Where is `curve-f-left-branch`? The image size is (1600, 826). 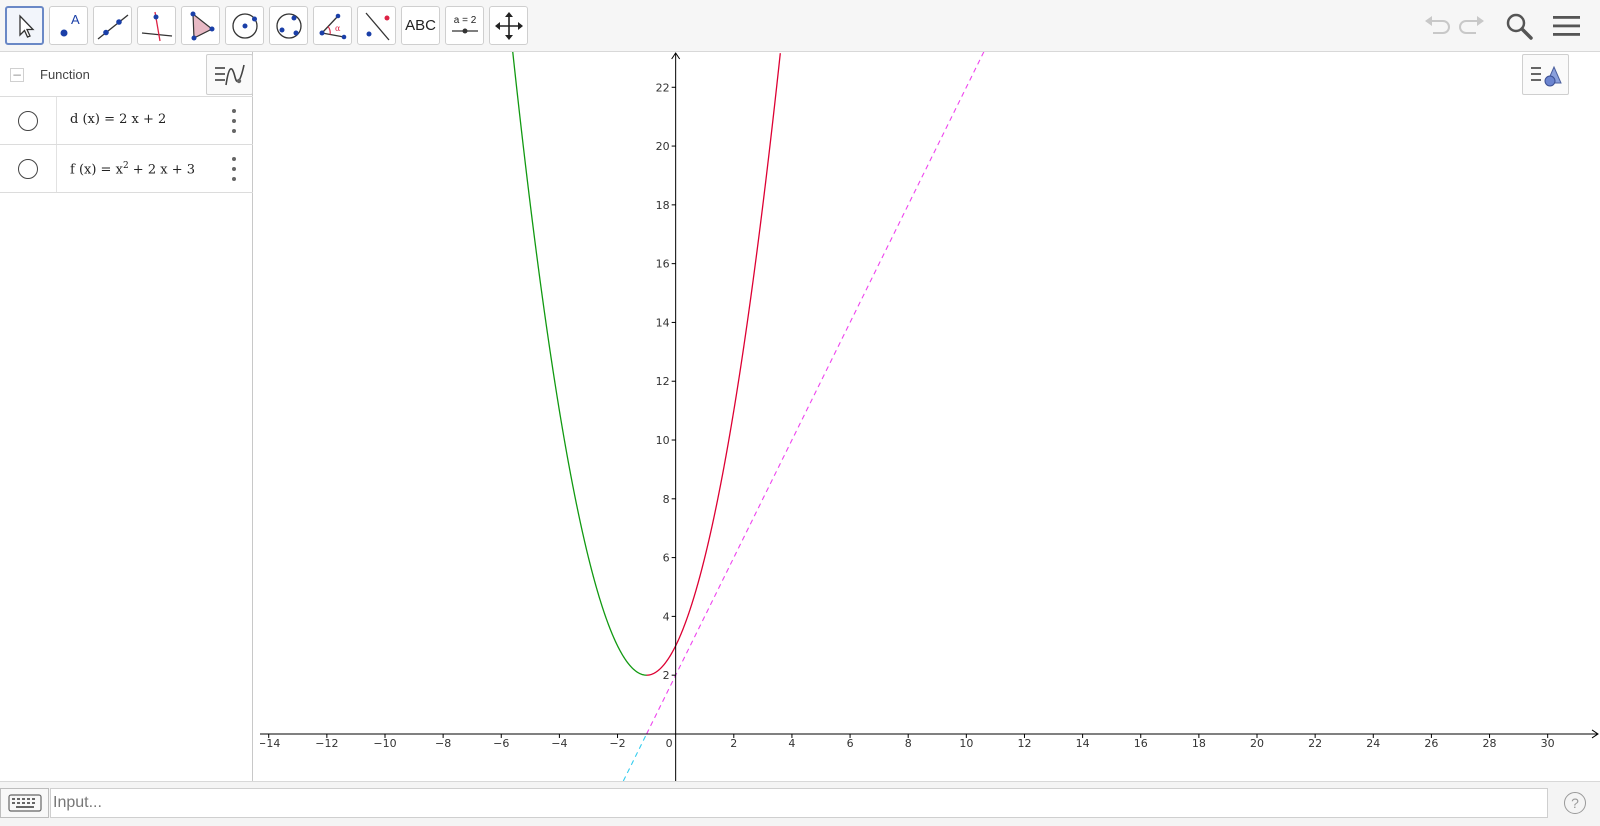 curve-f-left-branch is located at coordinates (579, 364).